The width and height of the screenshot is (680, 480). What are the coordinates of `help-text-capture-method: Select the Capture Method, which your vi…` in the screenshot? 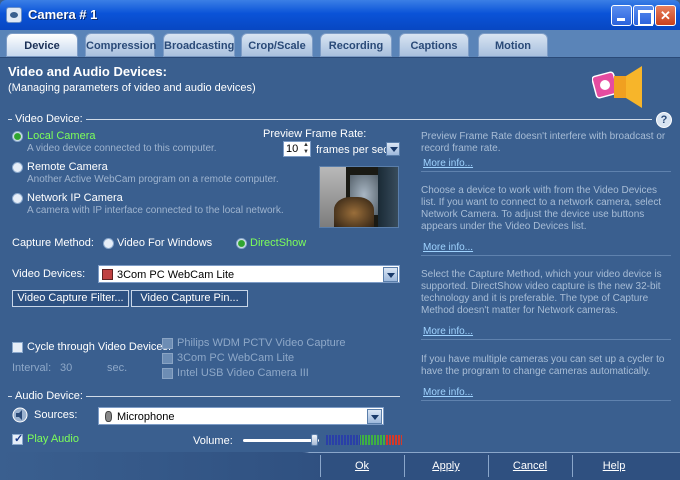 It's located at (541, 292).